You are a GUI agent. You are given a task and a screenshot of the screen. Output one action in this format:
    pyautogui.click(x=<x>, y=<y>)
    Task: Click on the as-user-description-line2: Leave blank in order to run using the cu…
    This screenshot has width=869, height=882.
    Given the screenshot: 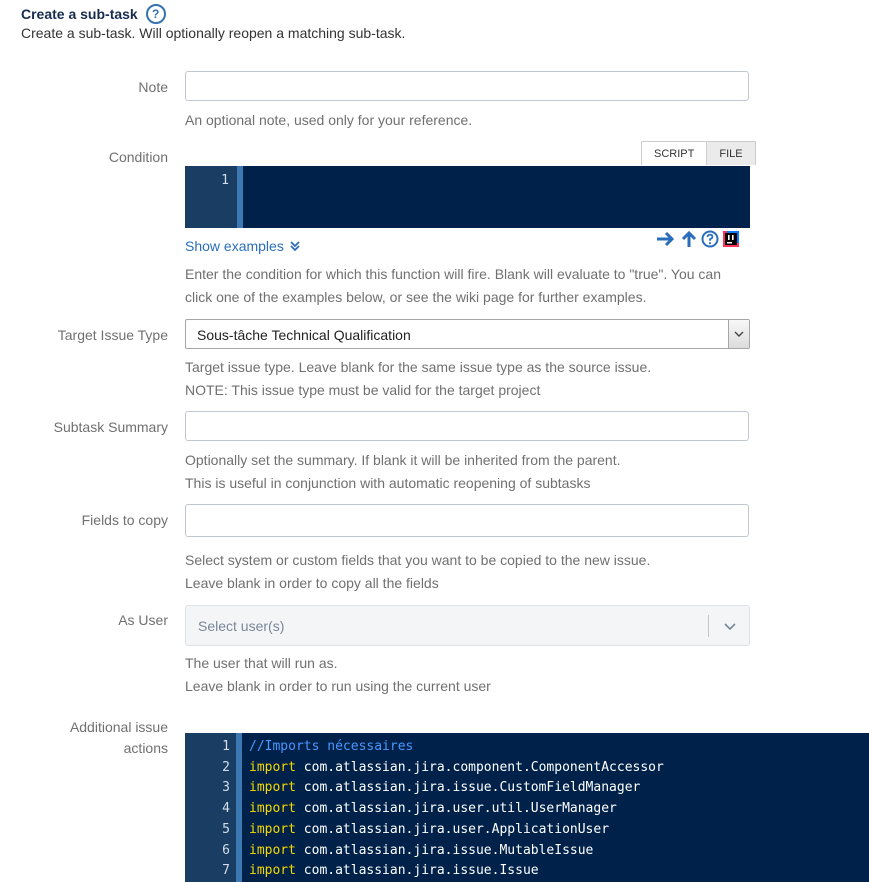 What is the action you would take?
    pyautogui.click(x=338, y=686)
    